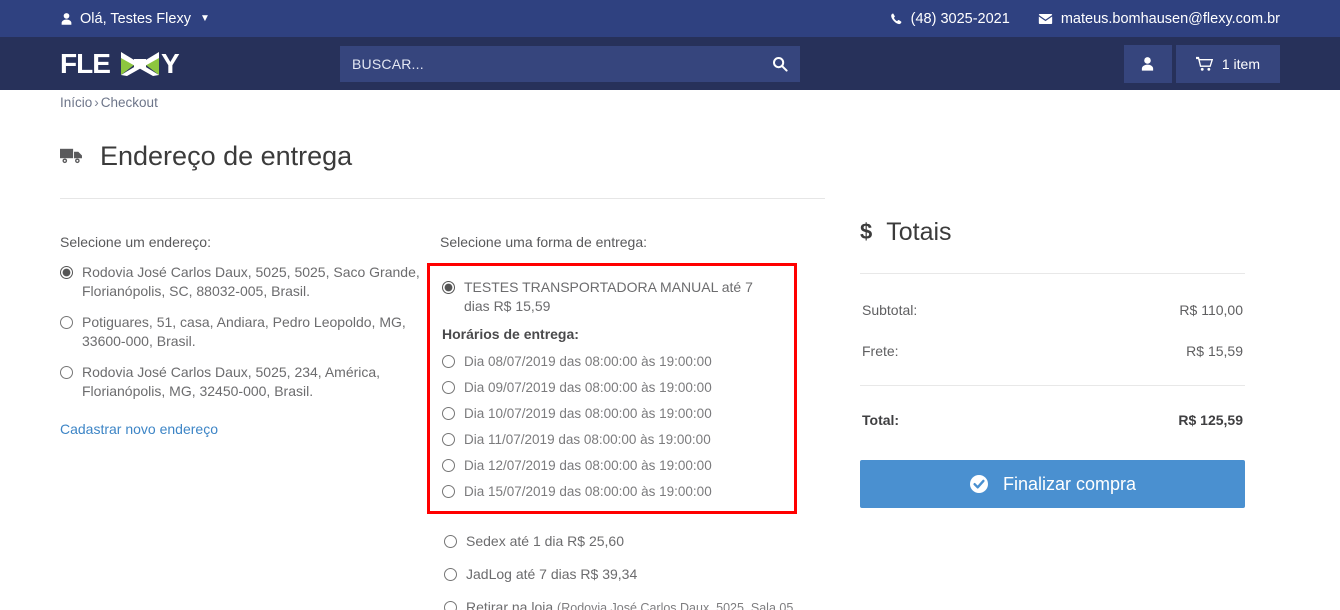 This screenshot has width=1340, height=610. I want to click on greeting-text: Olá, Testes Flexy, so click(135, 18).